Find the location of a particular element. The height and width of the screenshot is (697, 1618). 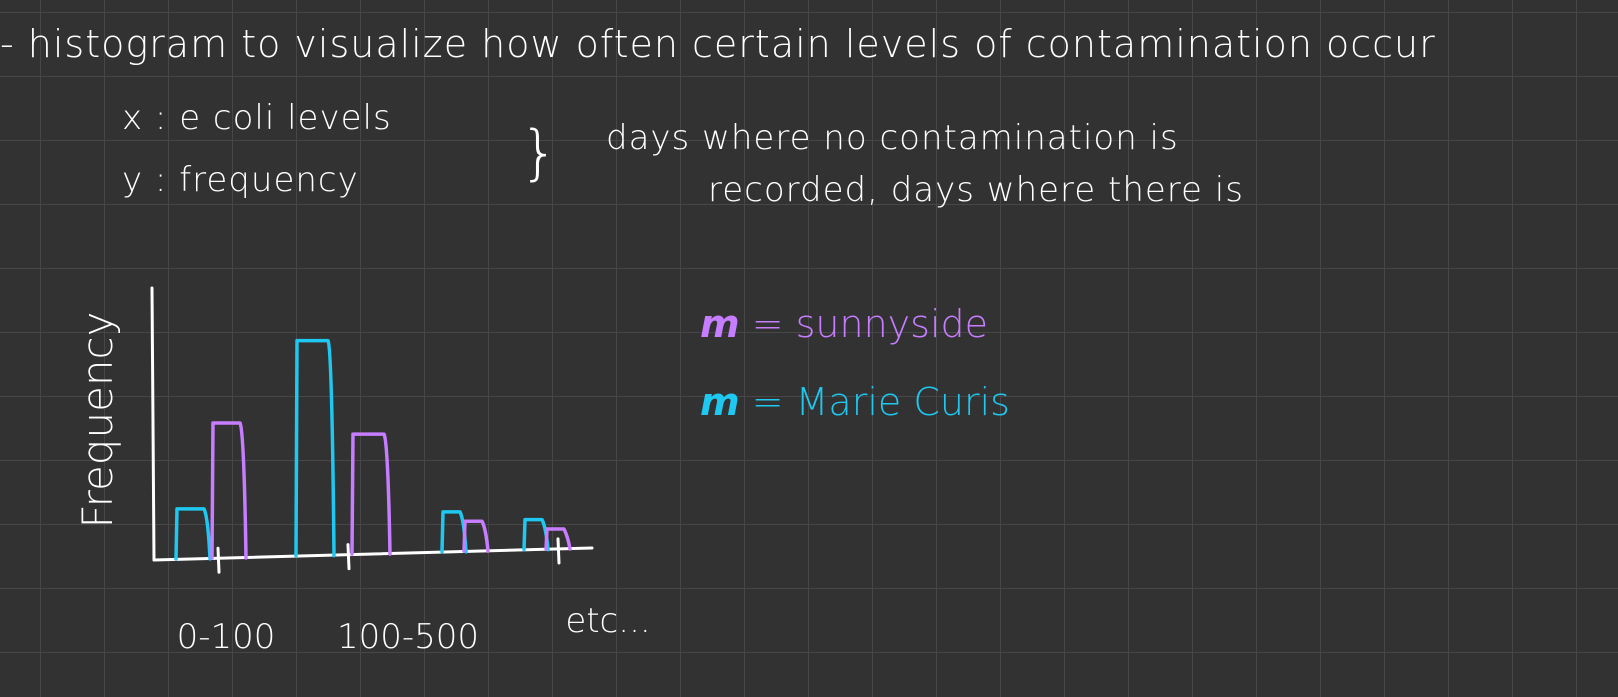

y-axis is located at coordinates (153, 424).